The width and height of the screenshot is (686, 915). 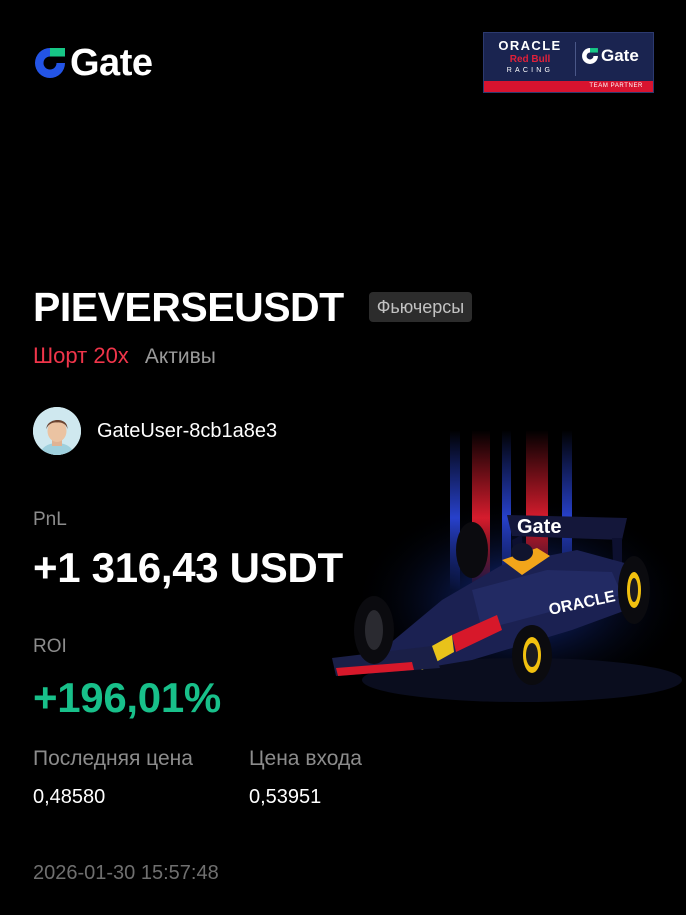 What do you see at coordinates (50, 646) in the screenshot?
I see `roi-label: ROI` at bounding box center [50, 646].